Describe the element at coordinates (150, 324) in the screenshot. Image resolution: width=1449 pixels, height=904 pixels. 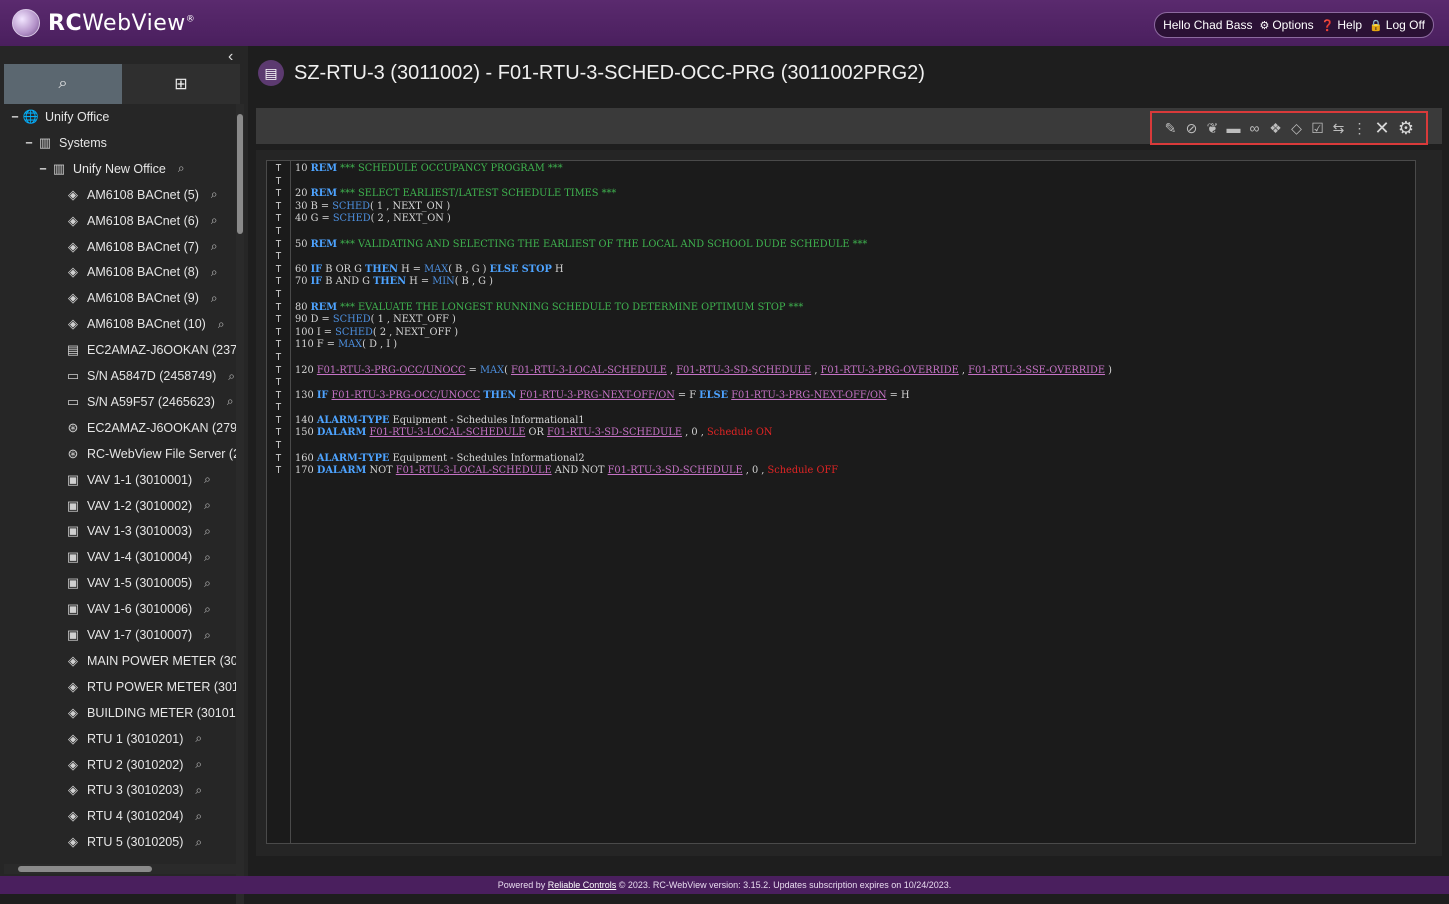
I see `tree-item: ◈ AM6108 BACnet (10) ⌕` at that location.